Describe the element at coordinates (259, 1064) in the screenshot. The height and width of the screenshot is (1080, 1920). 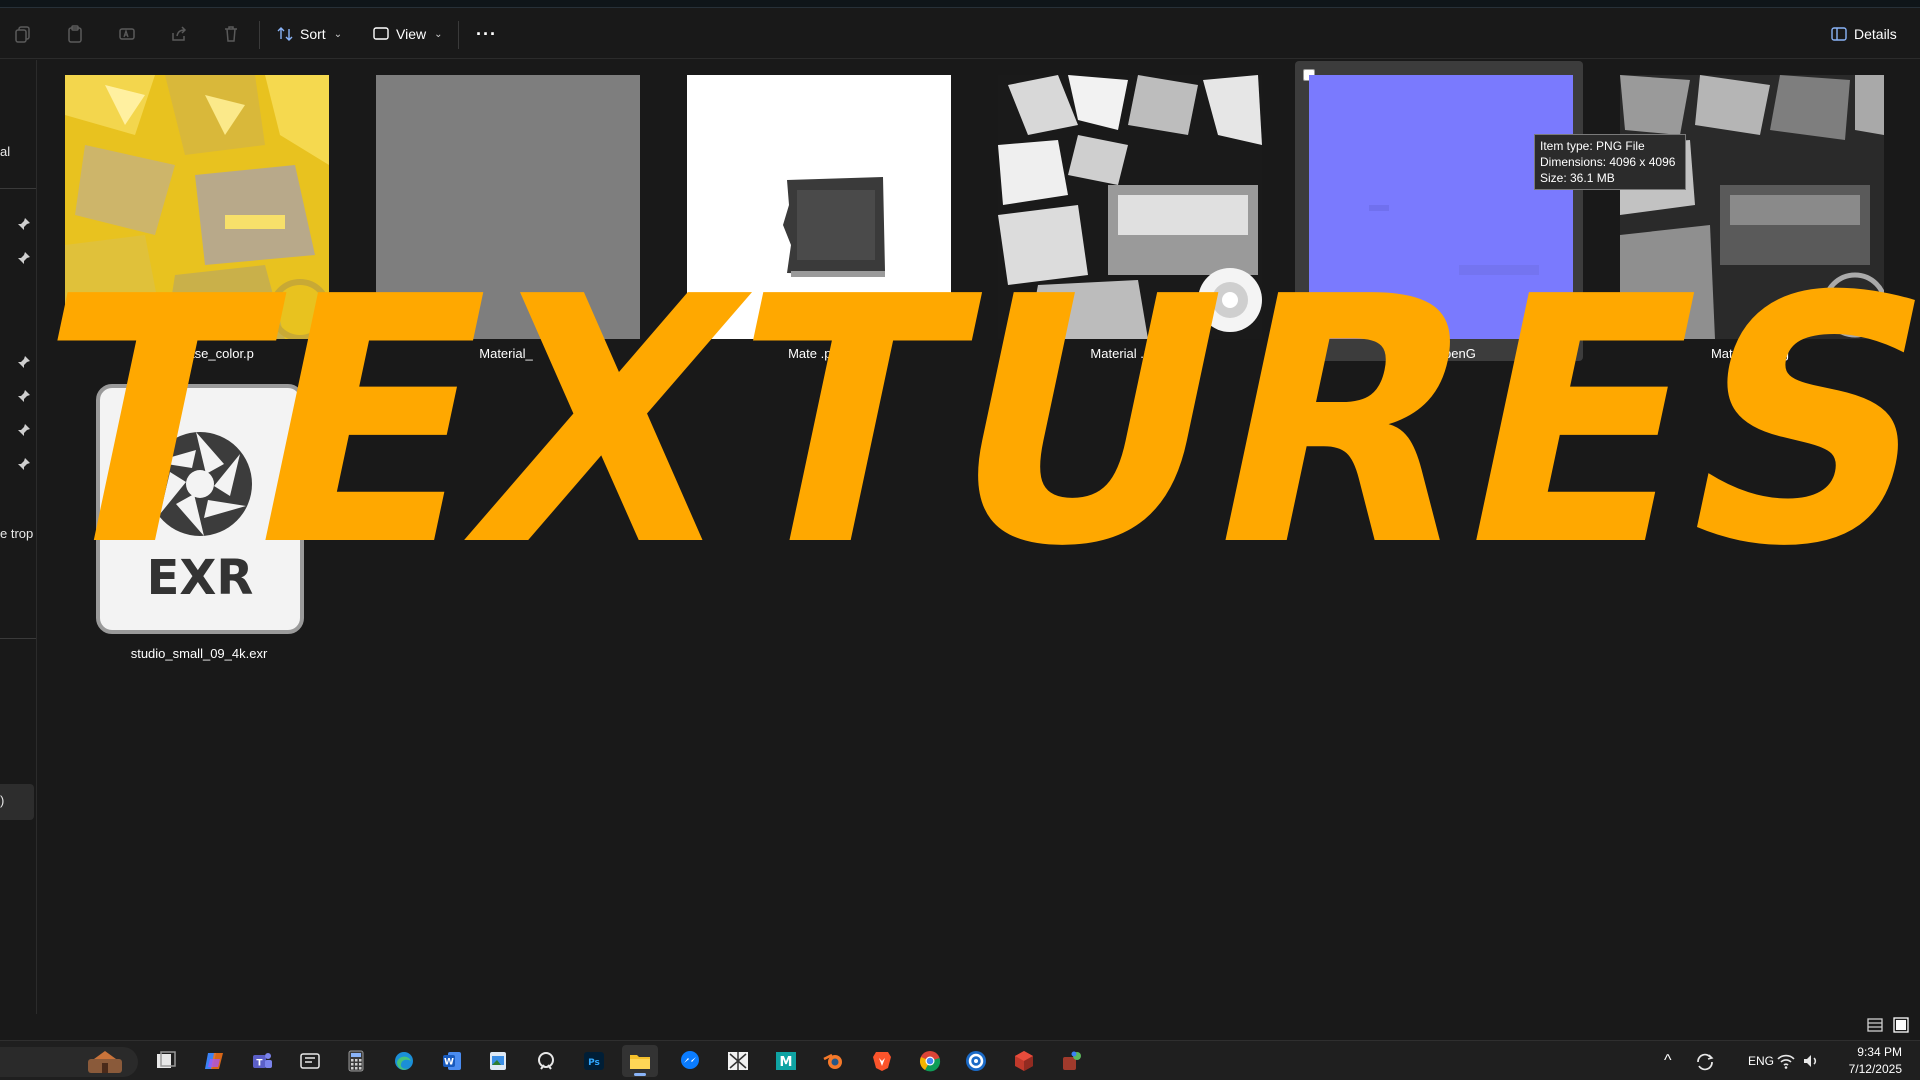
I see `svg-text: T` at that location.